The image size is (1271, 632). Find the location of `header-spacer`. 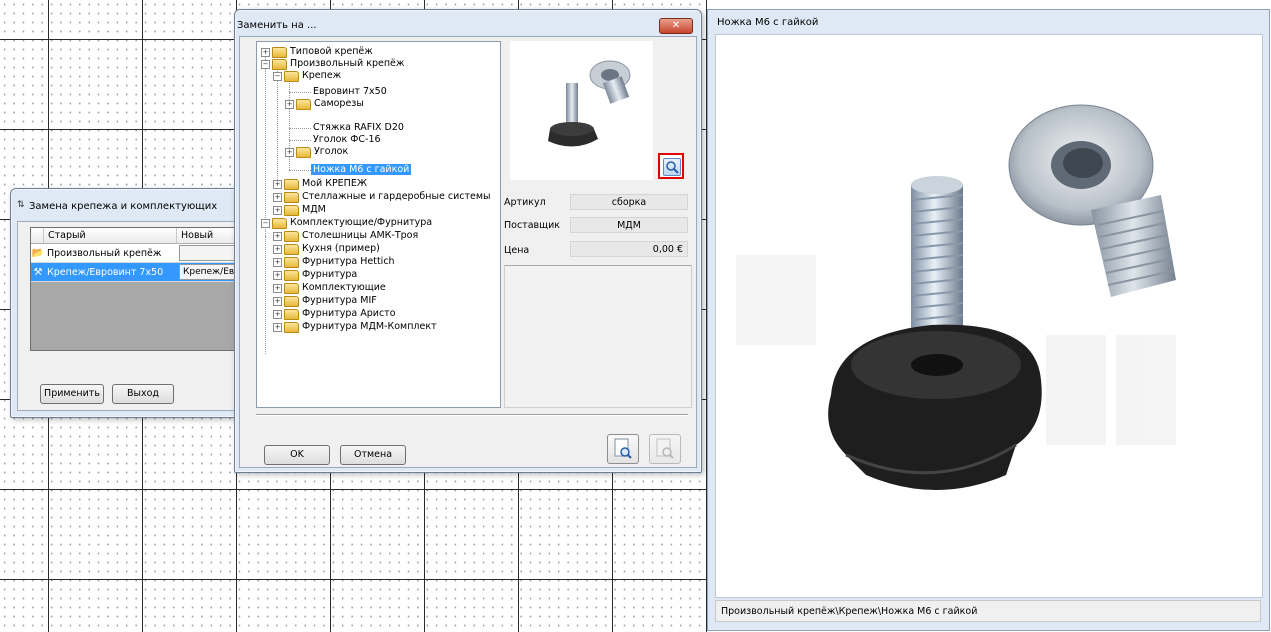

header-spacer is located at coordinates (37, 235).